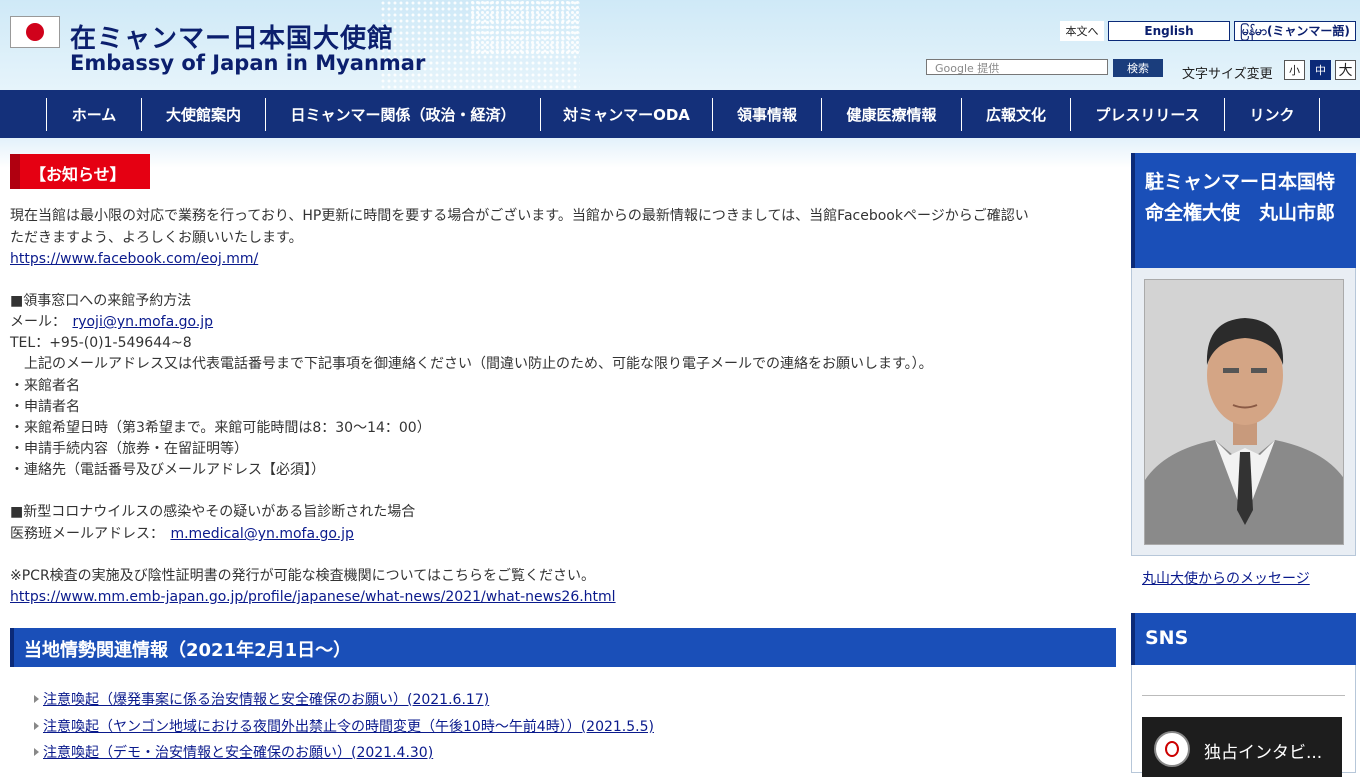 Image resolution: width=1360 pixels, height=777 pixels. I want to click on nav-item-links: リンク, so click(1272, 114).